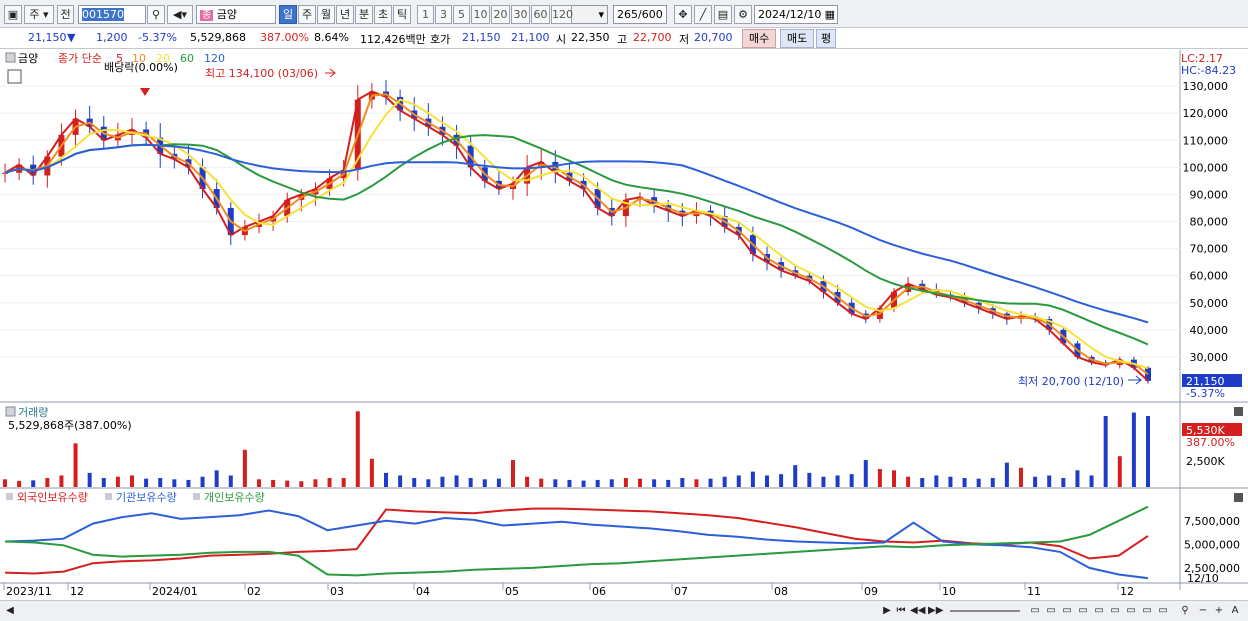 The height and width of the screenshot is (621, 1248). What do you see at coordinates (901, 611) in the screenshot?
I see `first-page-icon: ⏮` at bounding box center [901, 611].